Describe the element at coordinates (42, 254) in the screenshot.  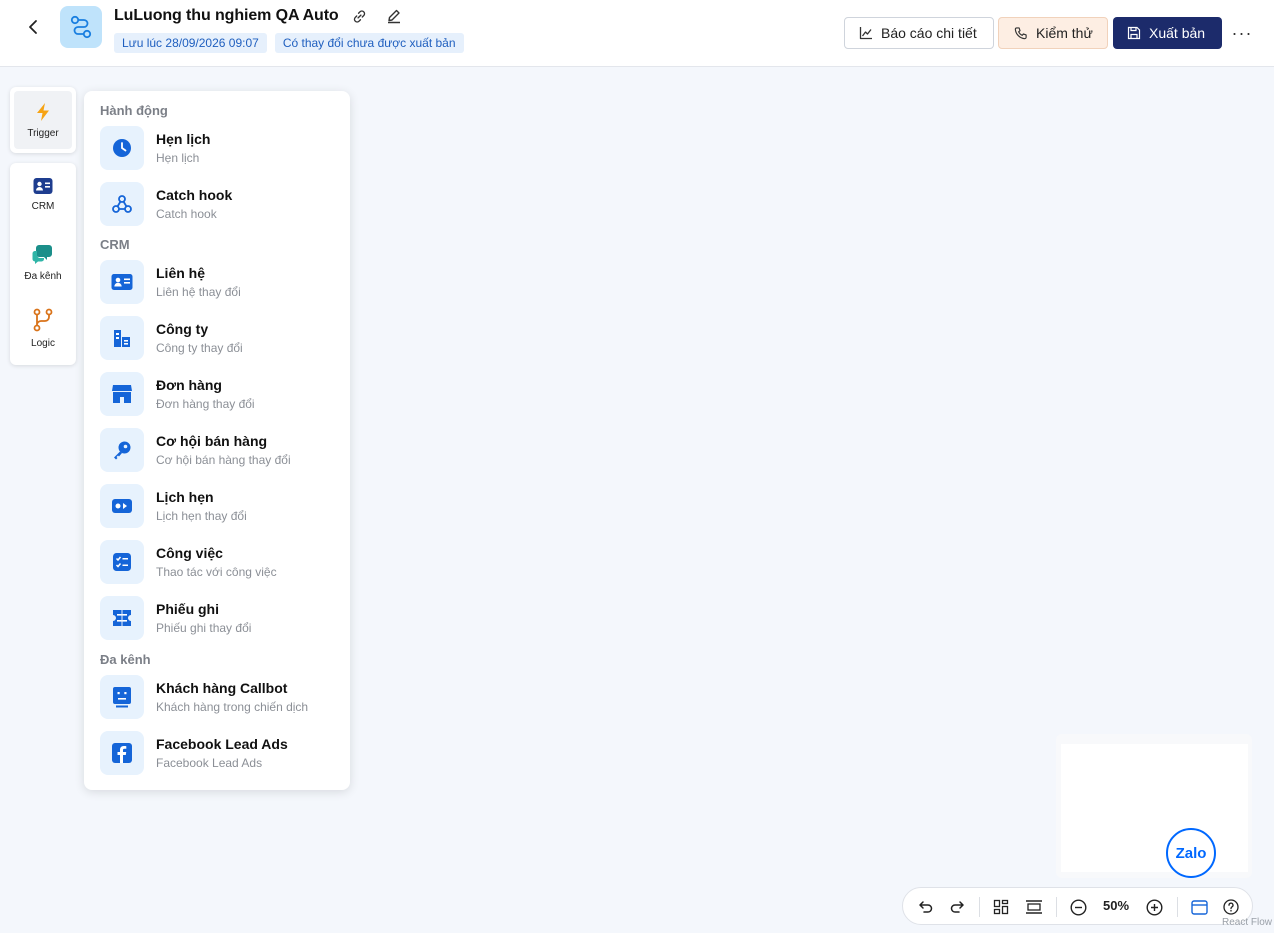
I see `chat-bubbles-icon` at that location.